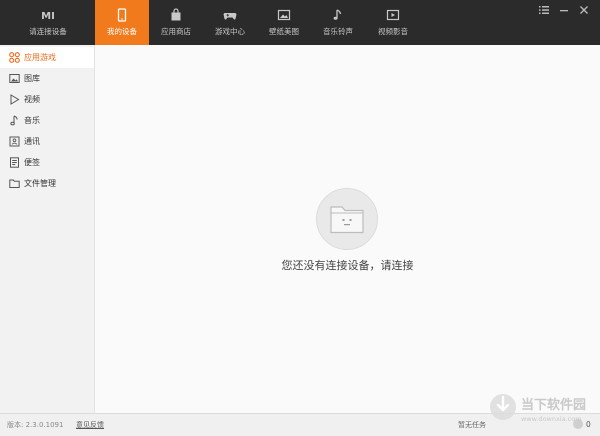 The width and height of the screenshot is (600, 436). I want to click on sidebar-item-music: 音乐, so click(47, 120).